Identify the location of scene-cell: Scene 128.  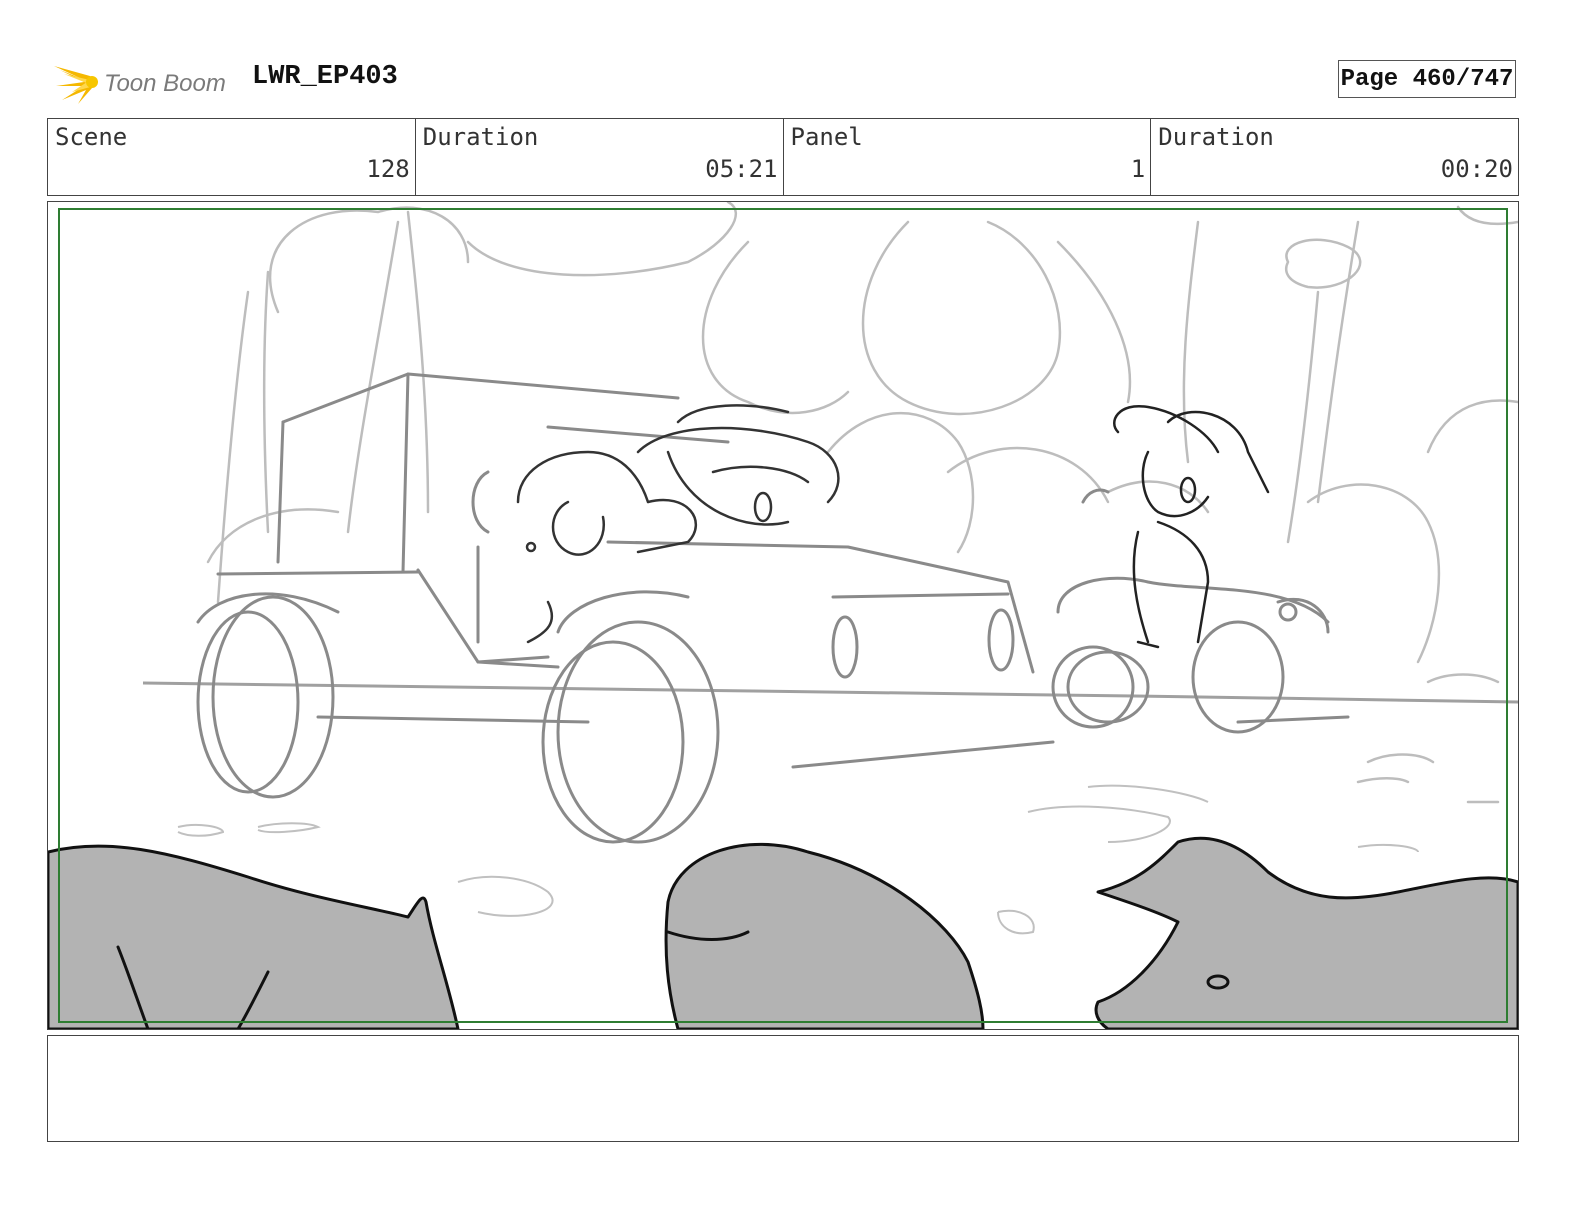
(232, 157).